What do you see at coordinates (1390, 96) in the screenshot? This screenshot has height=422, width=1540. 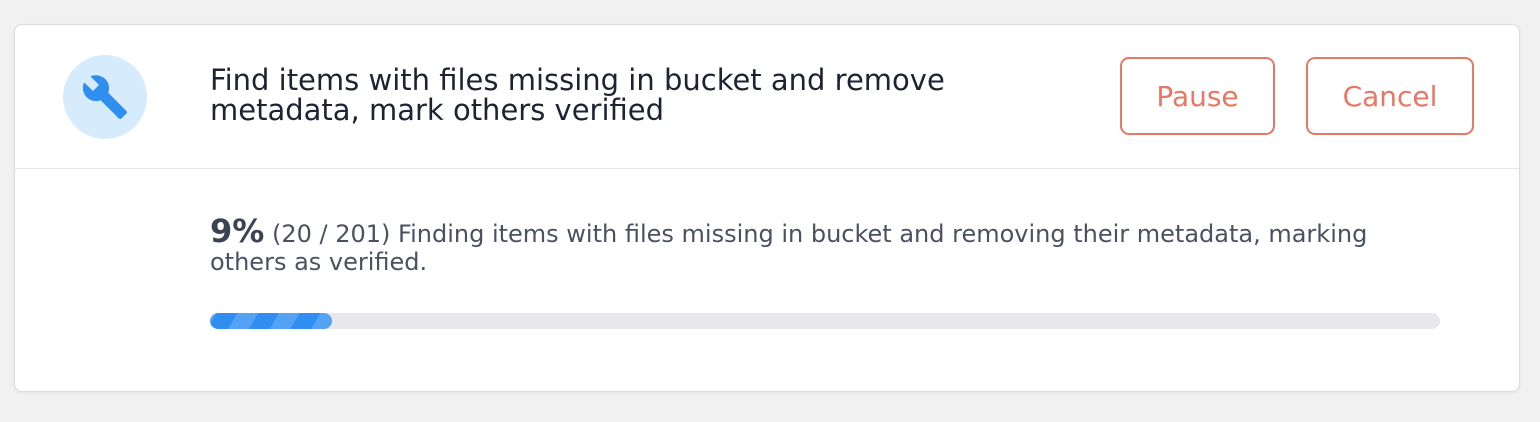 I see `cancel-button: Cancel` at bounding box center [1390, 96].